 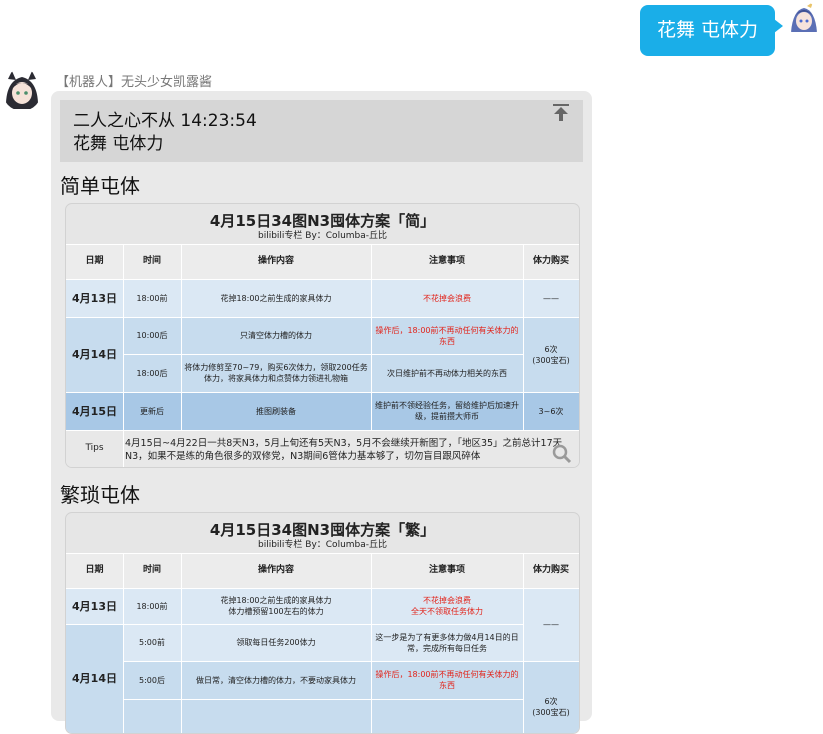 I want to click on quote-sender-time: 二人之心不从 14:23:54, so click(x=165, y=121).